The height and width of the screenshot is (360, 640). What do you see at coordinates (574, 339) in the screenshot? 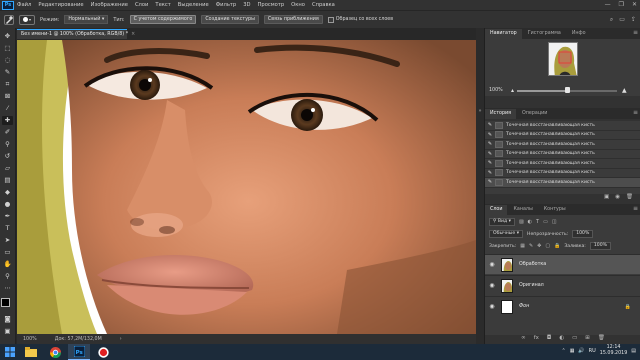
I see `new-group-icon: ▭` at bounding box center [574, 339].